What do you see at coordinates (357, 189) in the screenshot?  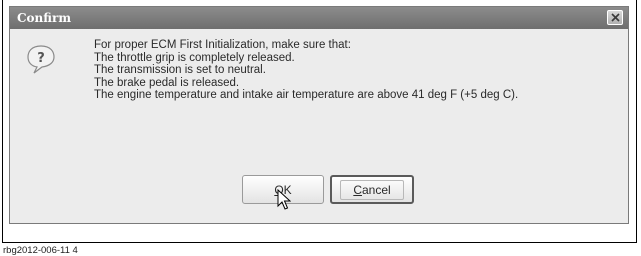 I see `cancel-mnemonic: C` at bounding box center [357, 189].